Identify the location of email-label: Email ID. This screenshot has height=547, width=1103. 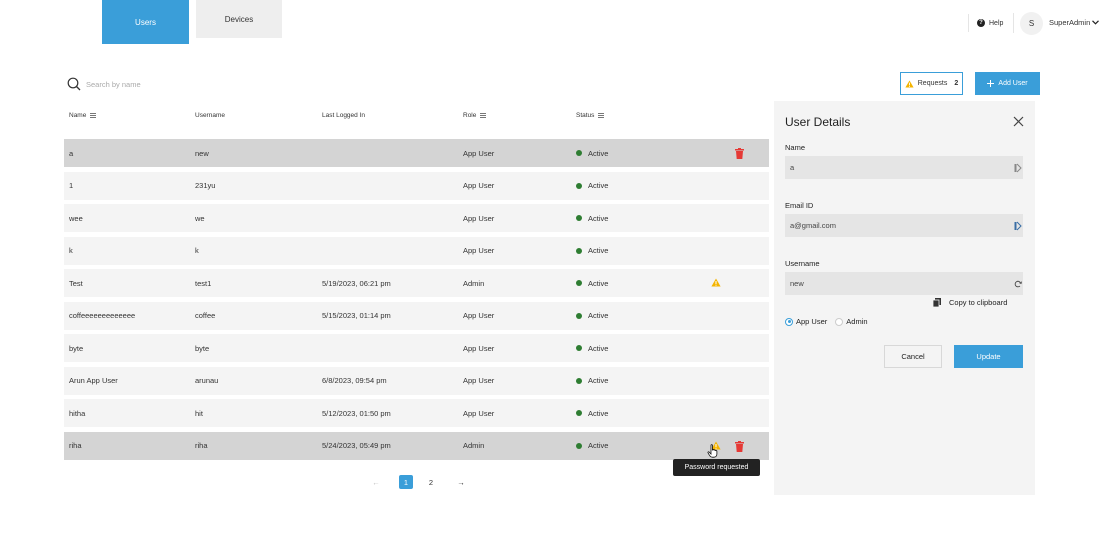
(799, 205).